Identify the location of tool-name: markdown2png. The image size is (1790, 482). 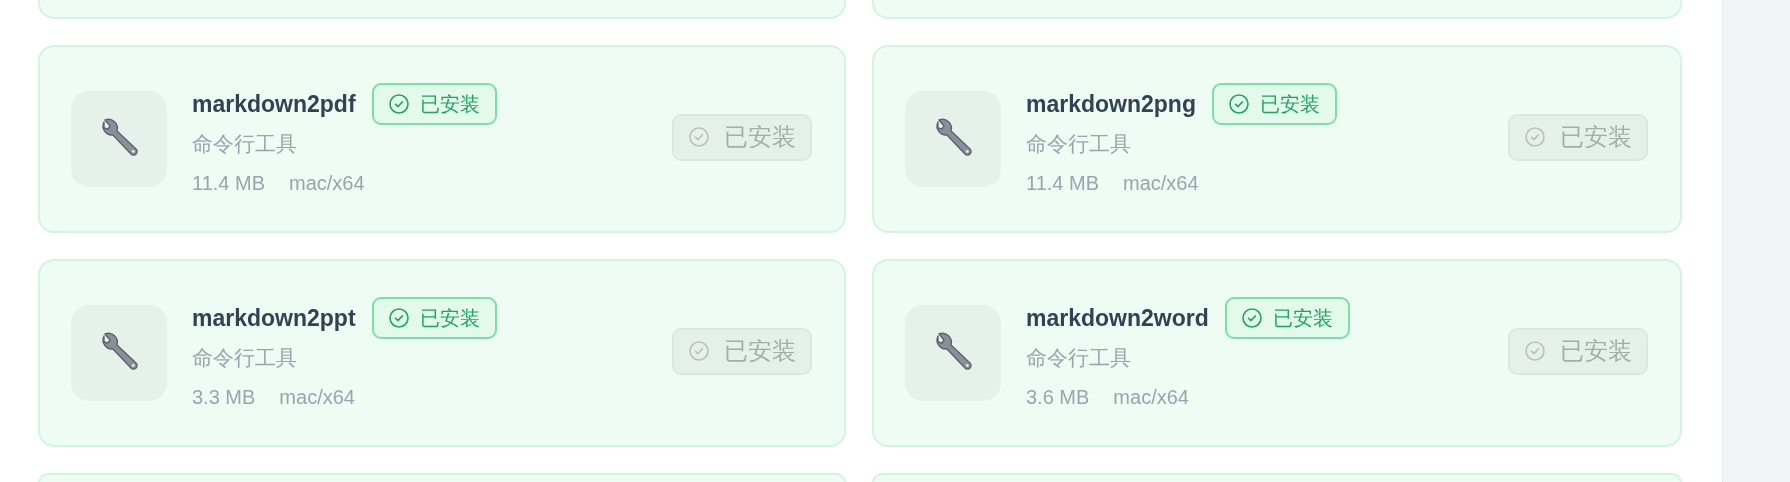
(1111, 104).